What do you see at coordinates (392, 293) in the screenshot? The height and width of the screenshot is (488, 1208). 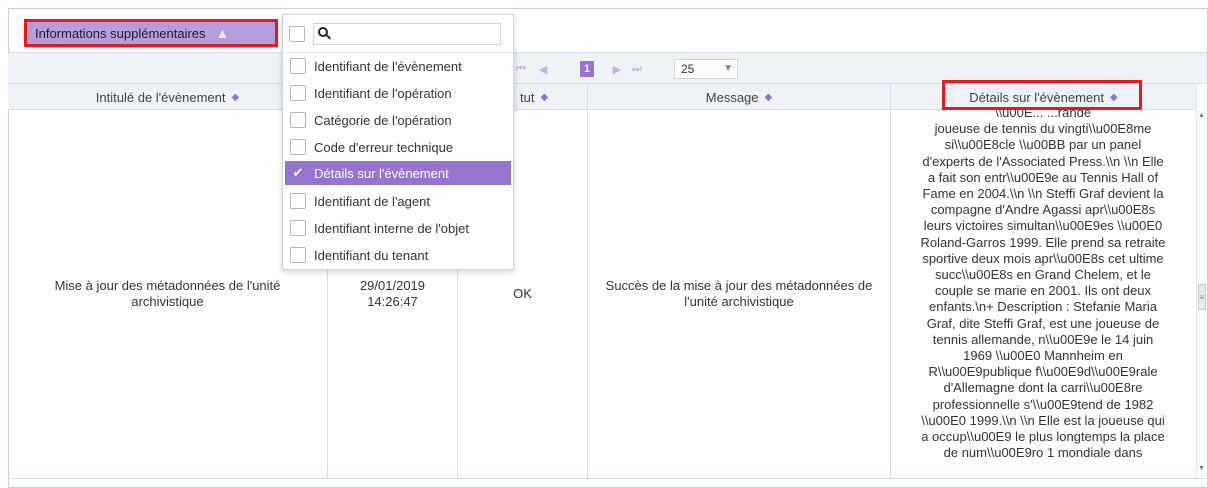 I see `cell-date-text: 29/01/2019 14:26:47` at bounding box center [392, 293].